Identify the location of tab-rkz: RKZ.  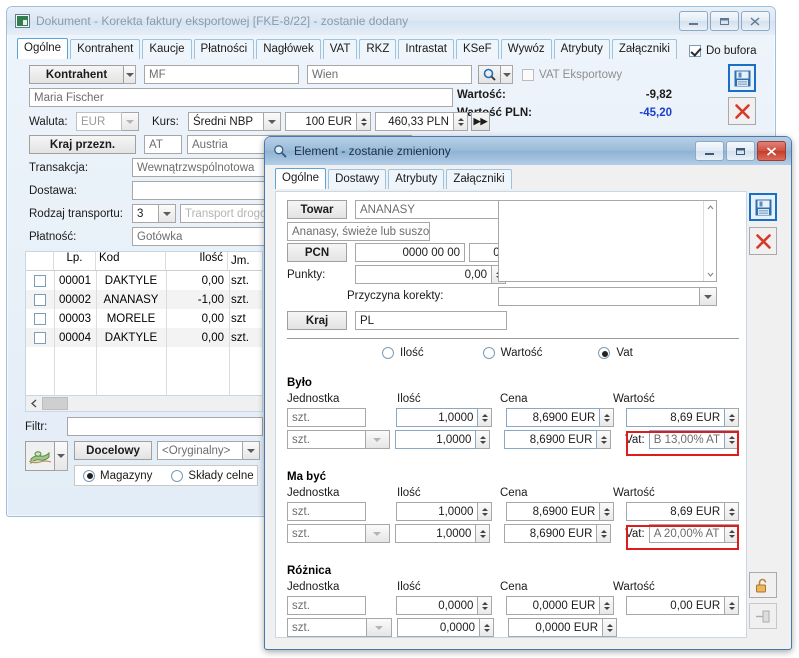
(378, 49).